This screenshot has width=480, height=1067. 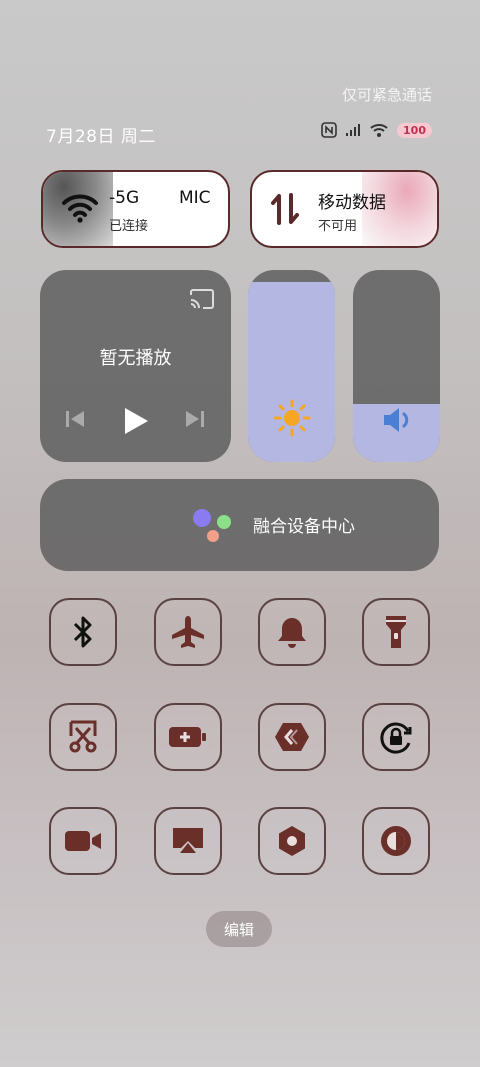 I want to click on screen-record-icon, so click(x=83, y=841).